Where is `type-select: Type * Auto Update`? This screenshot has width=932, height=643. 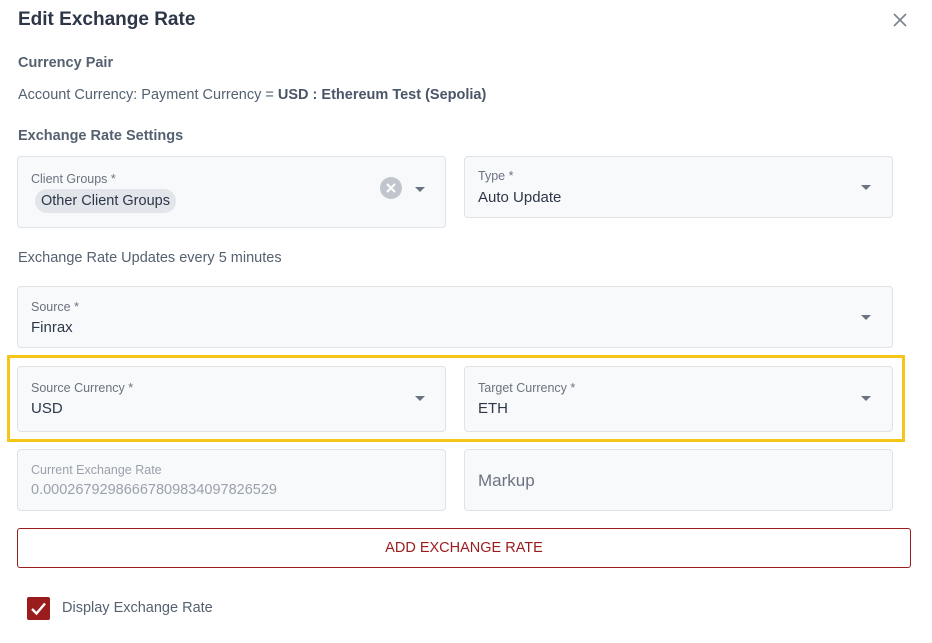 type-select: Type * Auto Update is located at coordinates (678, 187).